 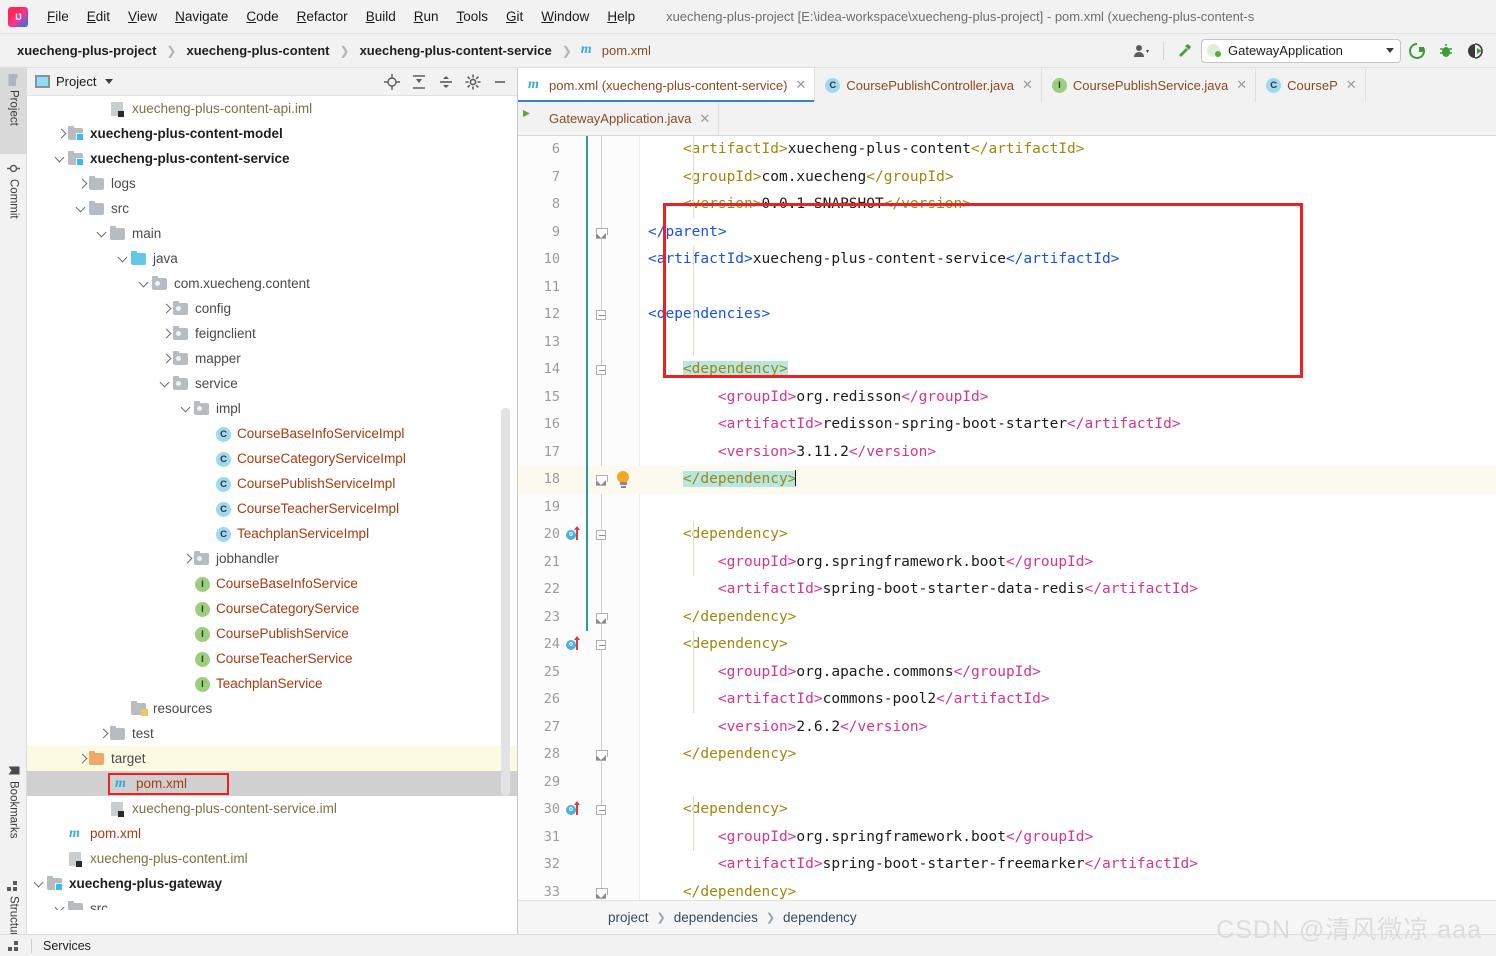 What do you see at coordinates (1007, 205) in the screenshot?
I see `code-line: 8 <version>0.0.1-SNAPSHOT</version>` at bounding box center [1007, 205].